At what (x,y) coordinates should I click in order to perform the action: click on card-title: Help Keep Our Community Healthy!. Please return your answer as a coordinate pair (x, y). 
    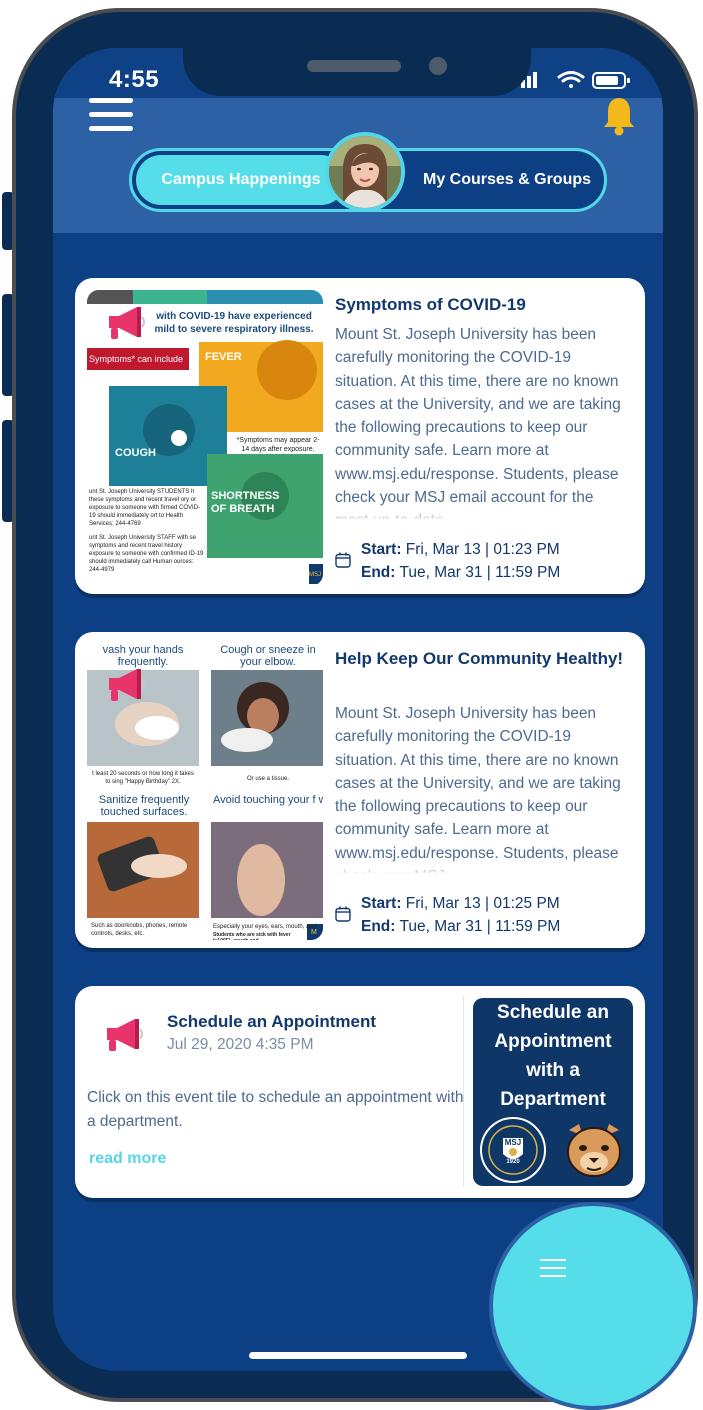
    Looking at the image, I should click on (479, 658).